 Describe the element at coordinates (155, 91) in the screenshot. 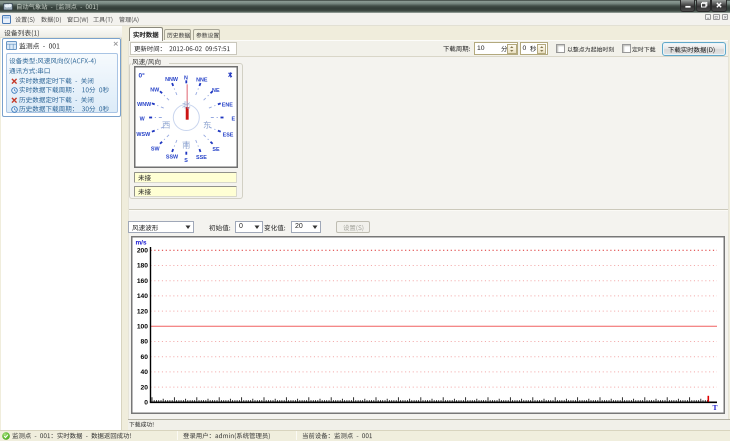

I see `svg-text: NW` at that location.